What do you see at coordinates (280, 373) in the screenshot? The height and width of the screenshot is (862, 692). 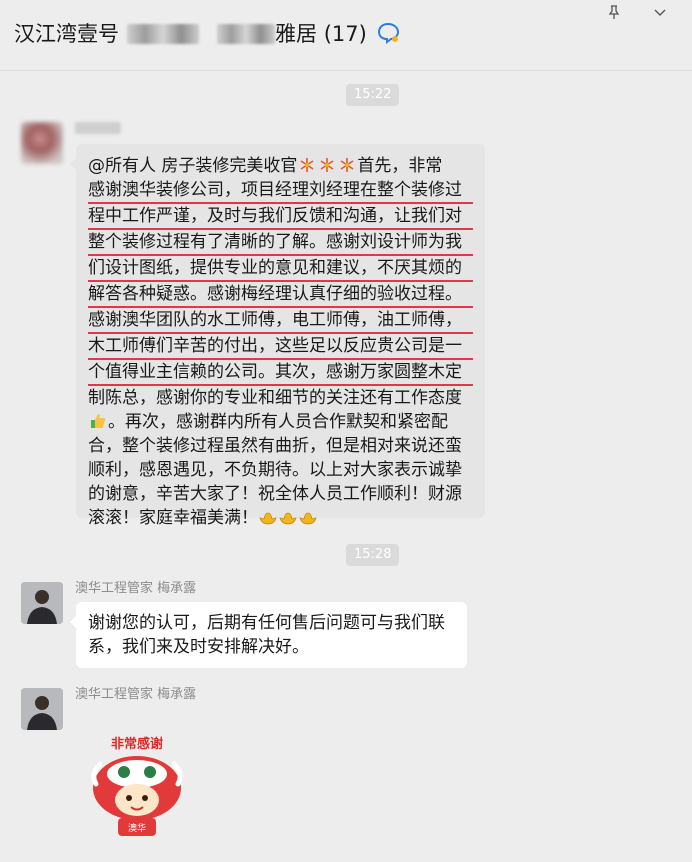 I see `message-line: 个值得业主信赖的公司。其次，感谢万家圆整木定` at bounding box center [280, 373].